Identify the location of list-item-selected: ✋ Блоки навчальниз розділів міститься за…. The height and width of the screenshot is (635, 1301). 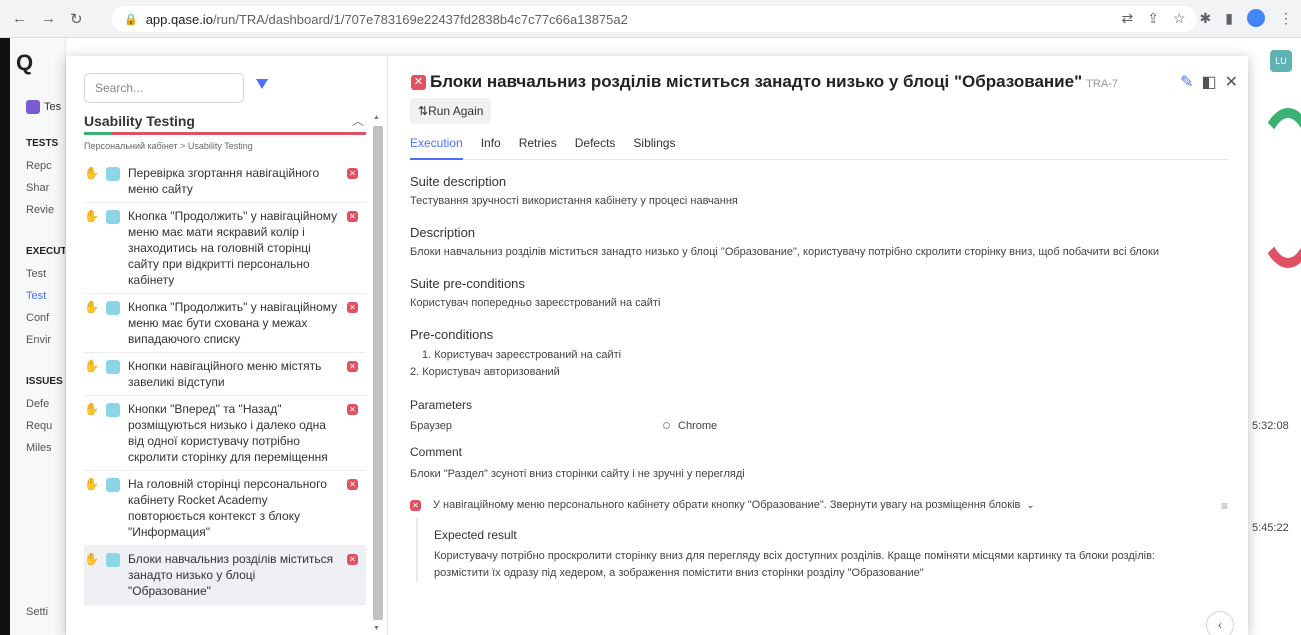
(225, 575).